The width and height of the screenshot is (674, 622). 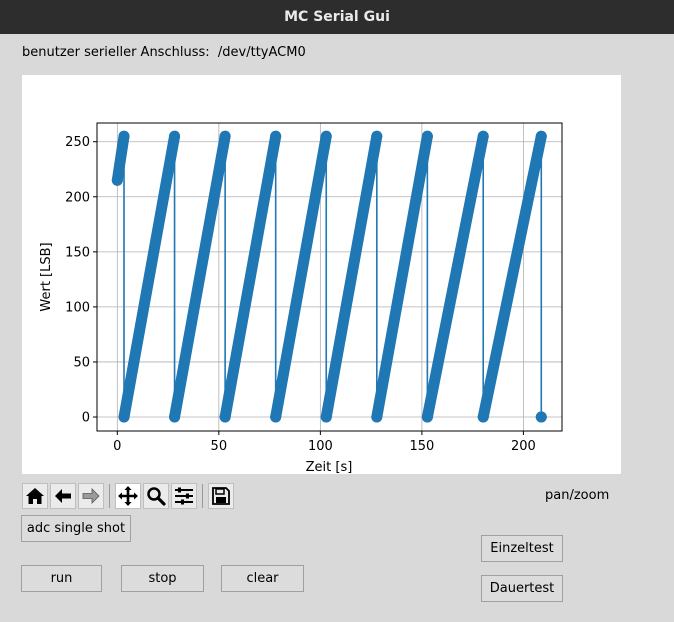 What do you see at coordinates (117, 446) in the screenshot?
I see `x-tick-label: 0` at bounding box center [117, 446].